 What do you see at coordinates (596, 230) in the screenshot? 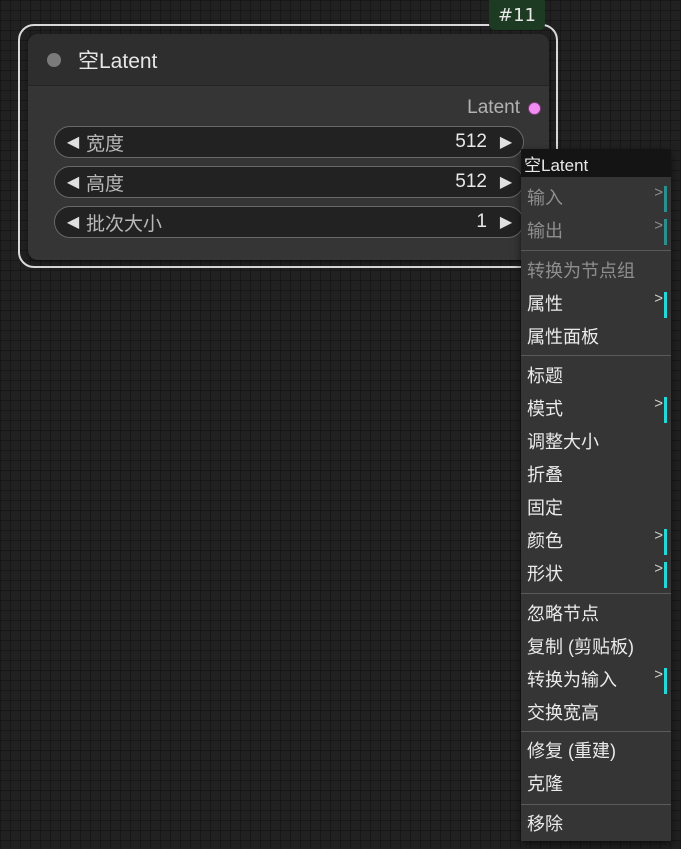
I see `menu-item-outputs: 输出 >` at bounding box center [596, 230].